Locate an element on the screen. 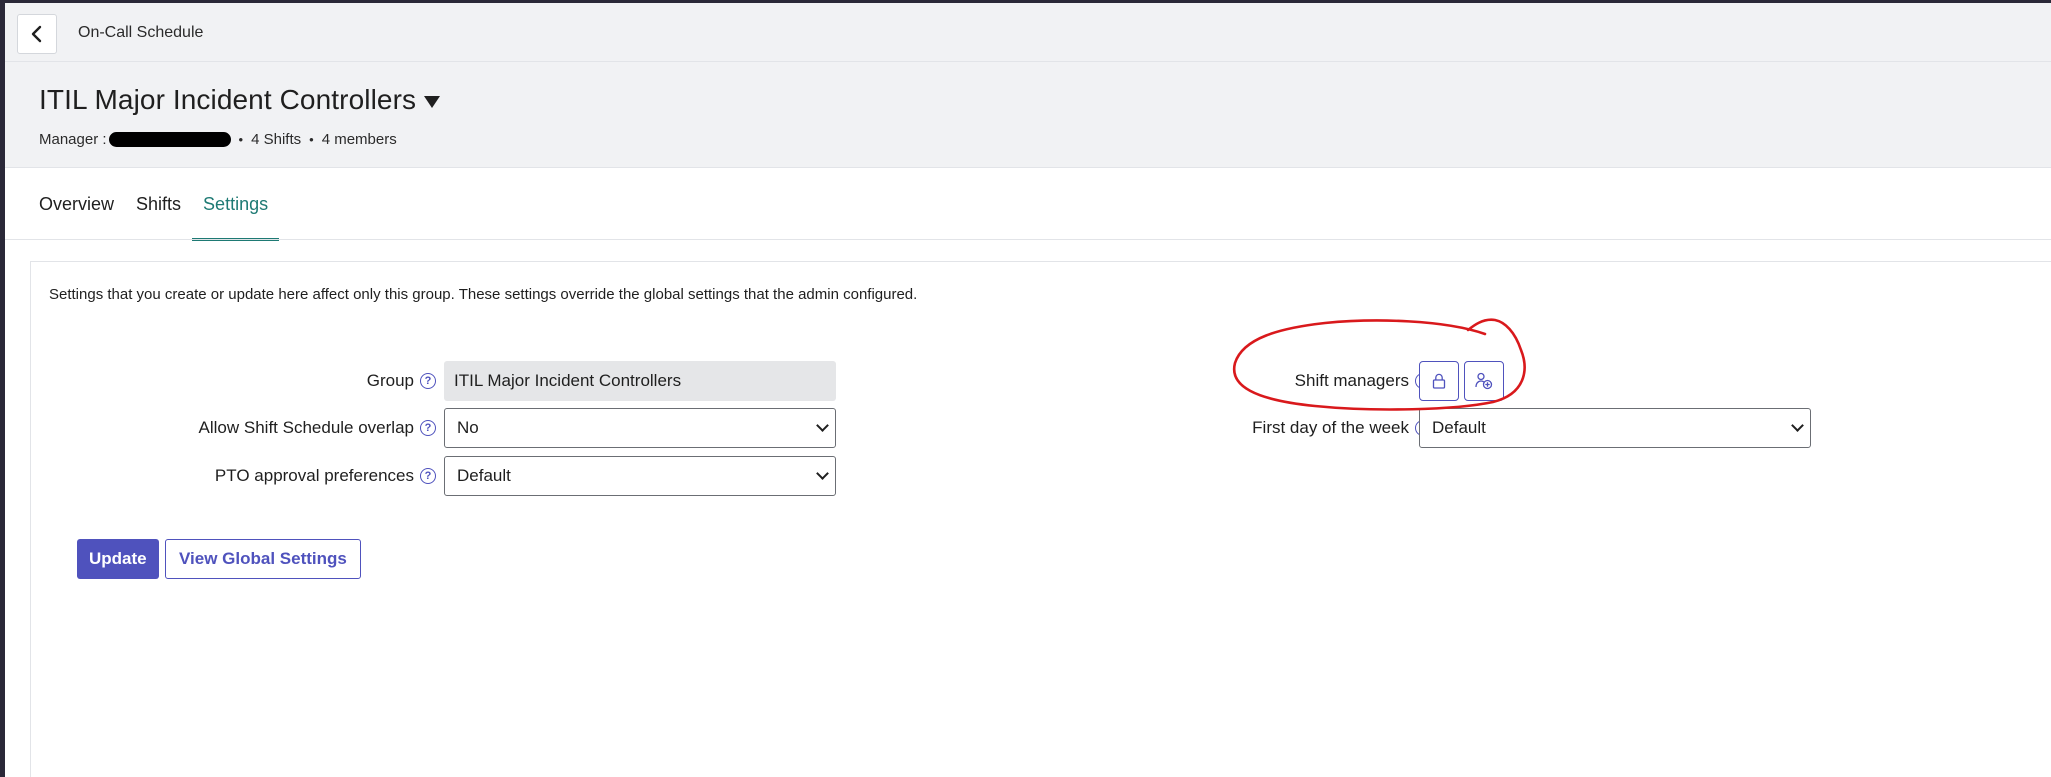  first-day-value: Default is located at coordinates (1459, 427).